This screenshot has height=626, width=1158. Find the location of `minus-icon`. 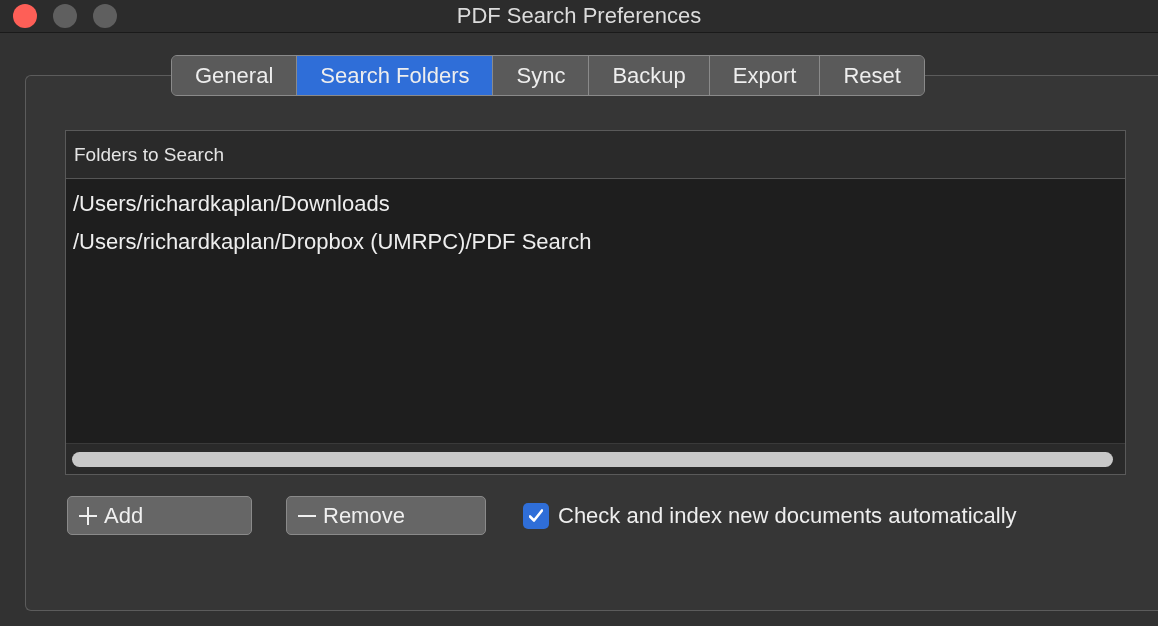

minus-icon is located at coordinates (307, 515).